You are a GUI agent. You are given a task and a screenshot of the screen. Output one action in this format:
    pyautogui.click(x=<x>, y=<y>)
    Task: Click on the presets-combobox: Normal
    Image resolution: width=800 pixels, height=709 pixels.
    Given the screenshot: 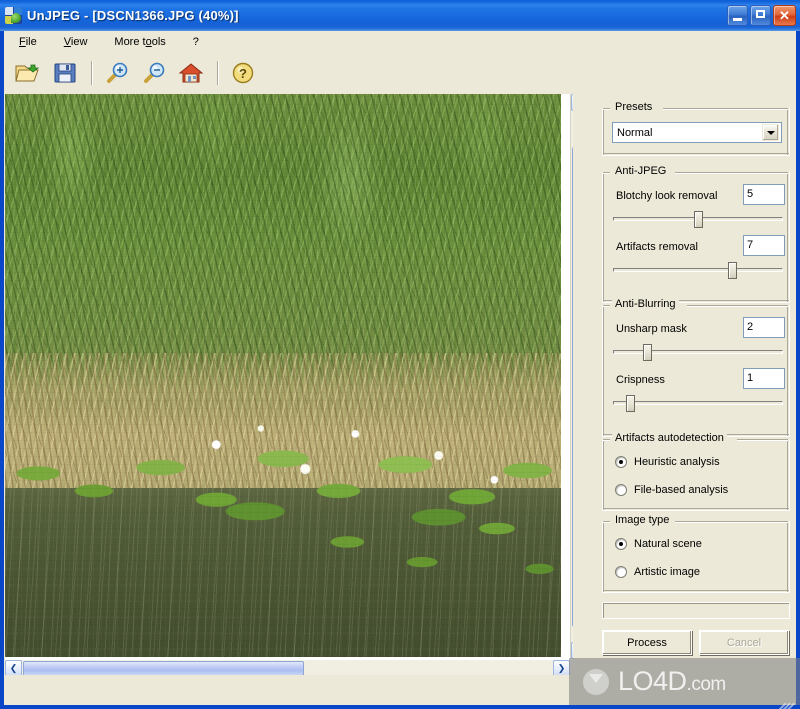 What is the action you would take?
    pyautogui.click(x=697, y=132)
    